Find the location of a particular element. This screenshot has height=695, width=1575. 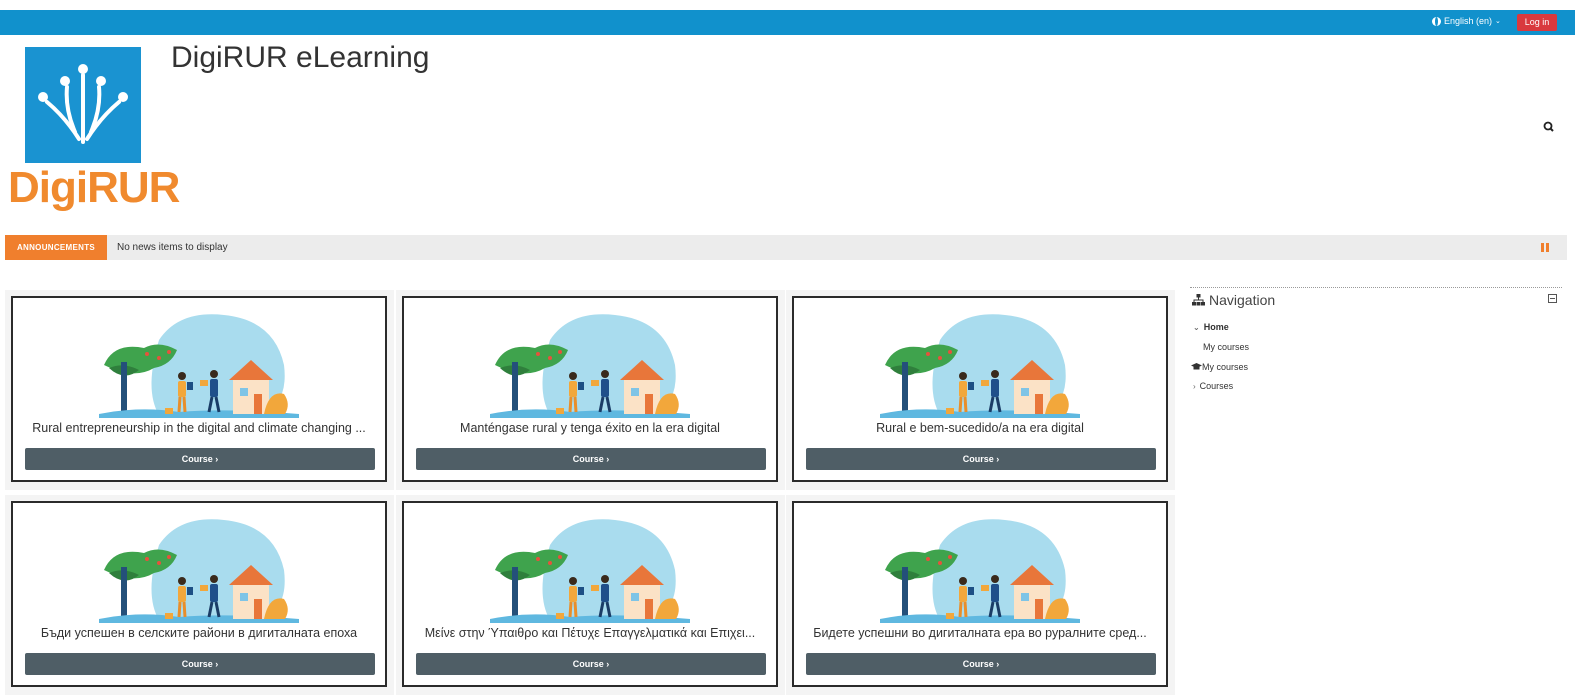

pause-icon is located at coordinates (1545, 247).